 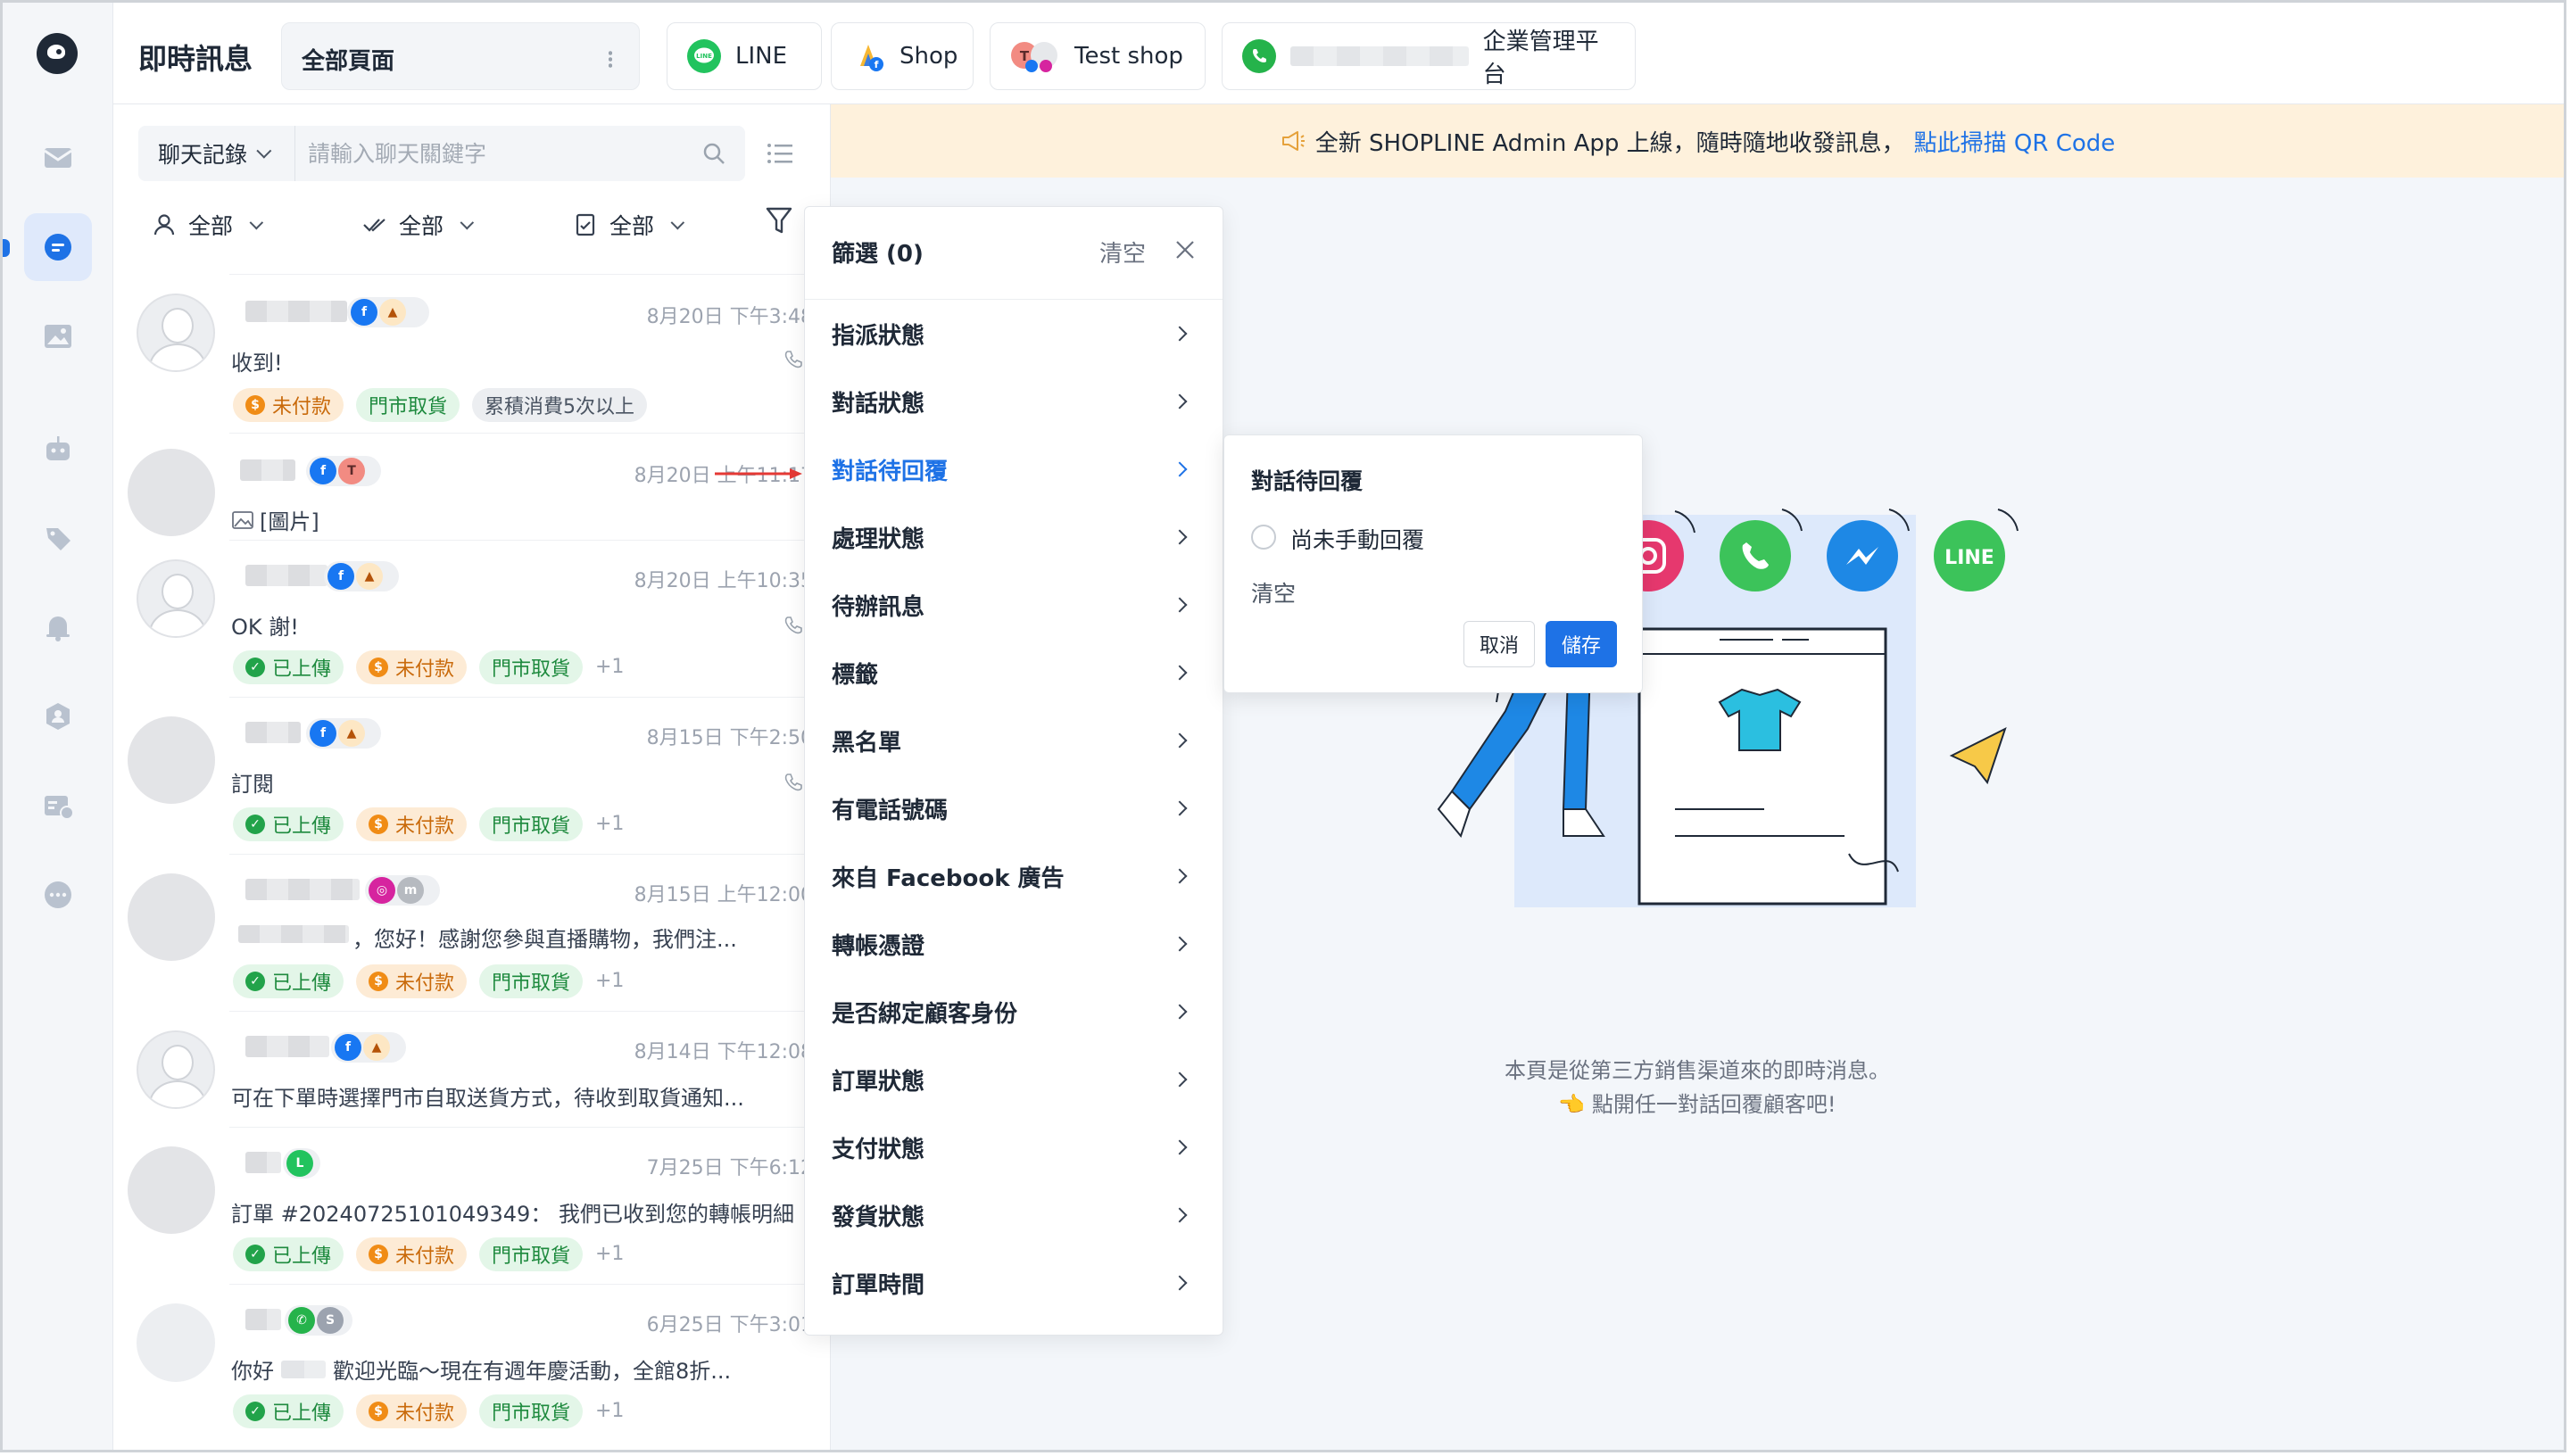 What do you see at coordinates (629, 225) in the screenshot?
I see `task-filter: 全部` at bounding box center [629, 225].